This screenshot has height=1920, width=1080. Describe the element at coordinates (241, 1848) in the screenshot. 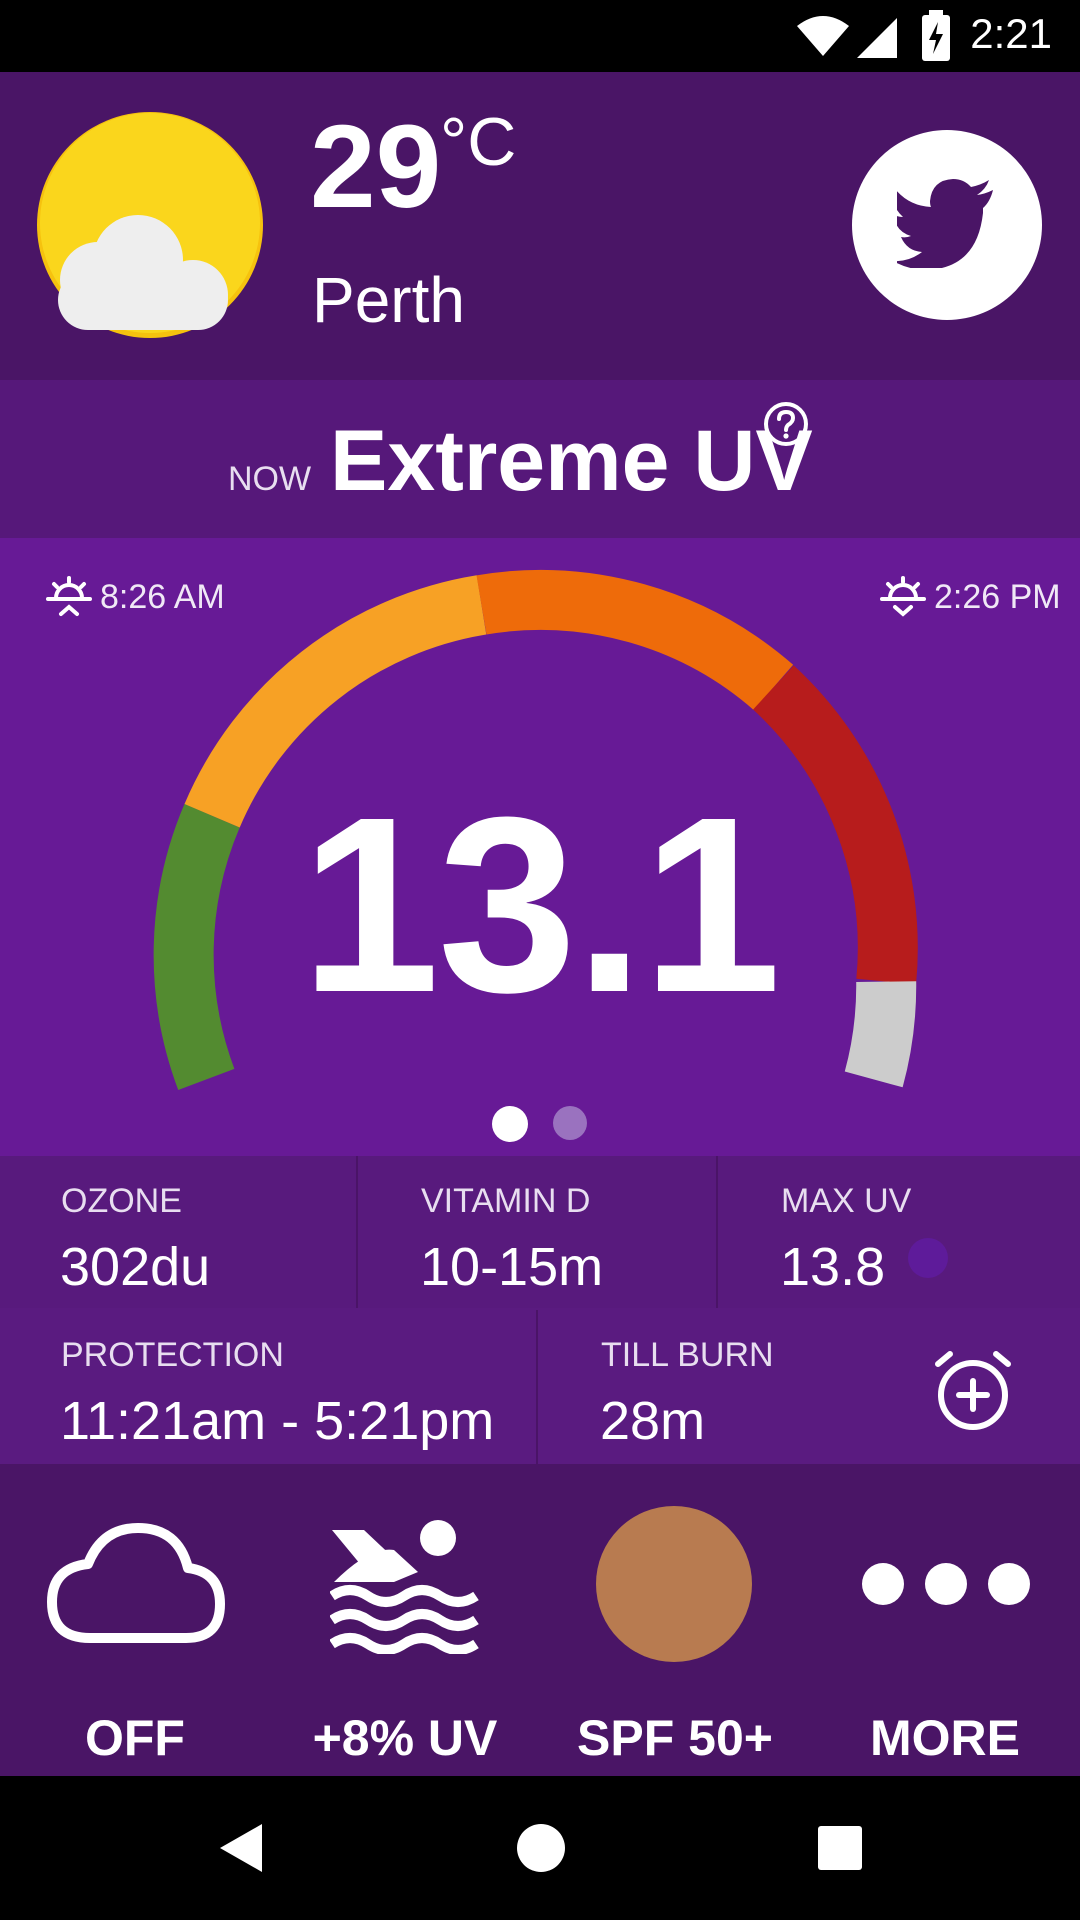

I see `back-icon` at that location.